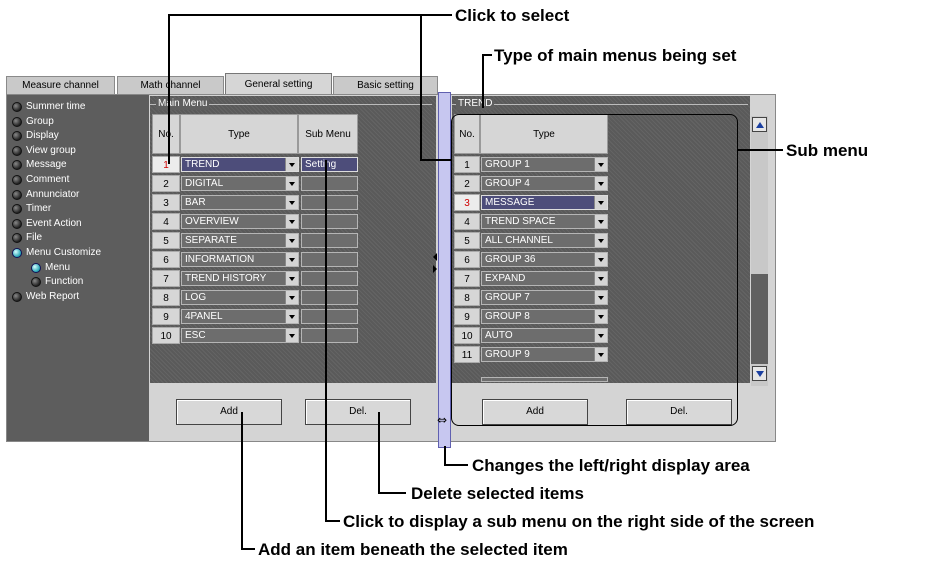 This screenshot has width=945, height=562. What do you see at coordinates (53, 194) in the screenshot?
I see `sidebar-item-label: Annunciator` at bounding box center [53, 194].